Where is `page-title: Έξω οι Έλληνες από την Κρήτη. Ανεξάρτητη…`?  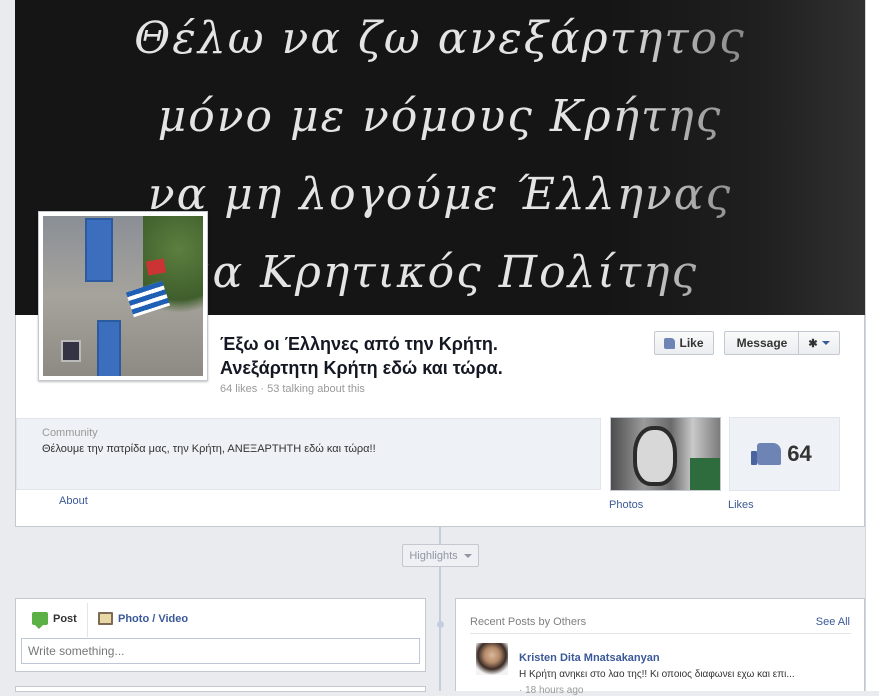
page-title: Έξω οι Έλληνες από την Κρήτη. Ανεξάρτητη… is located at coordinates (361, 356).